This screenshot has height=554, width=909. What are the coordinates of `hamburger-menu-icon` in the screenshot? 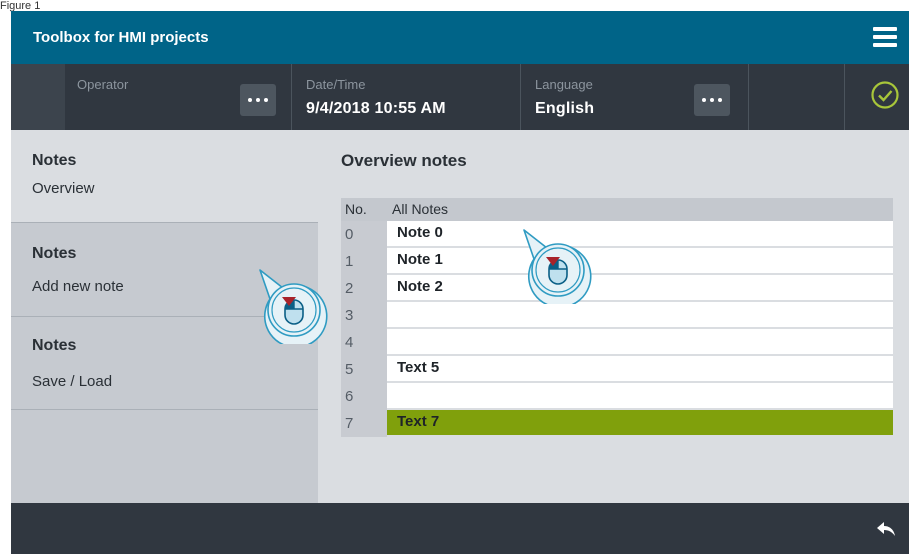 It's located at (885, 37).